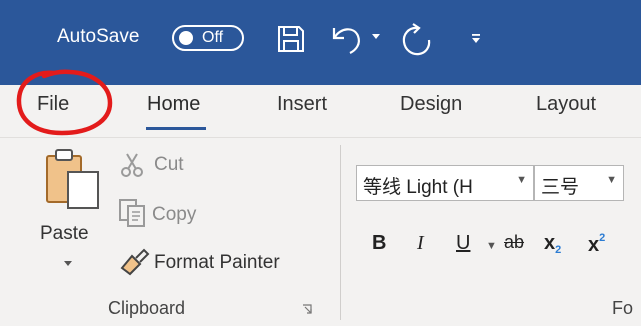 Image resolution: width=641 pixels, height=326 pixels. What do you see at coordinates (348, 39) in the screenshot?
I see `undo-icon` at bounding box center [348, 39].